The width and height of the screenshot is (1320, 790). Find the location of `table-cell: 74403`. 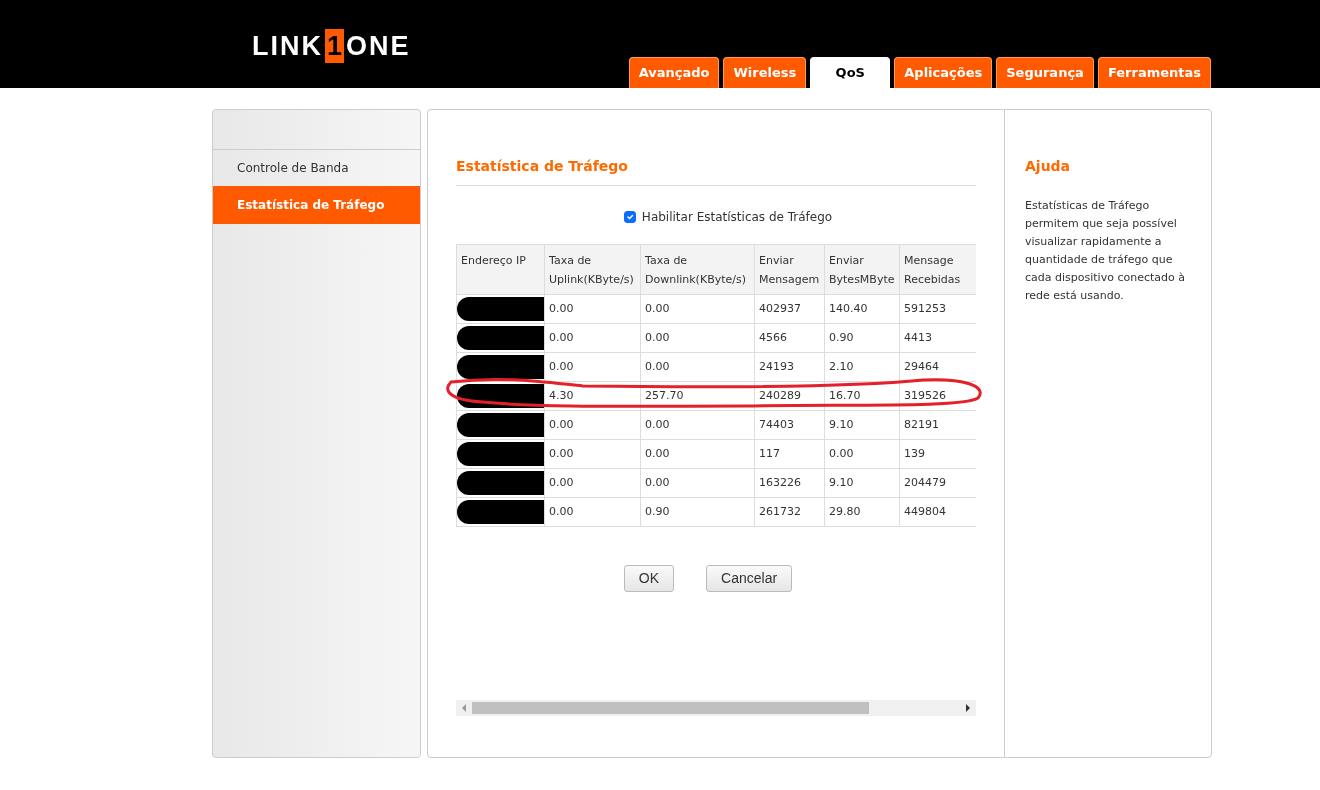

table-cell: 74403 is located at coordinates (789, 425).